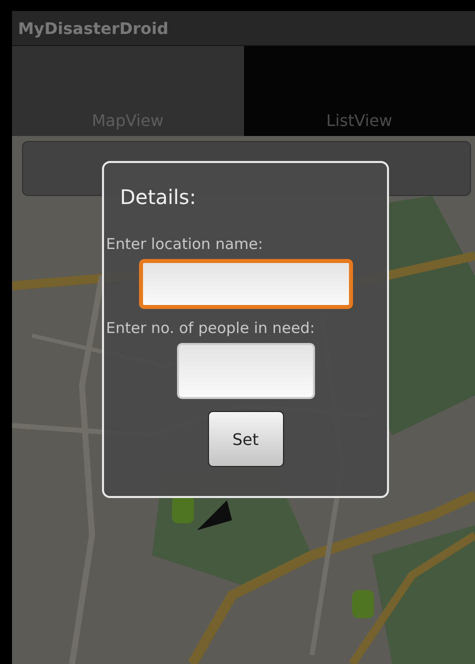 This screenshot has width=475, height=664. What do you see at coordinates (158, 197) in the screenshot?
I see `dialog-title: Details:` at bounding box center [158, 197].